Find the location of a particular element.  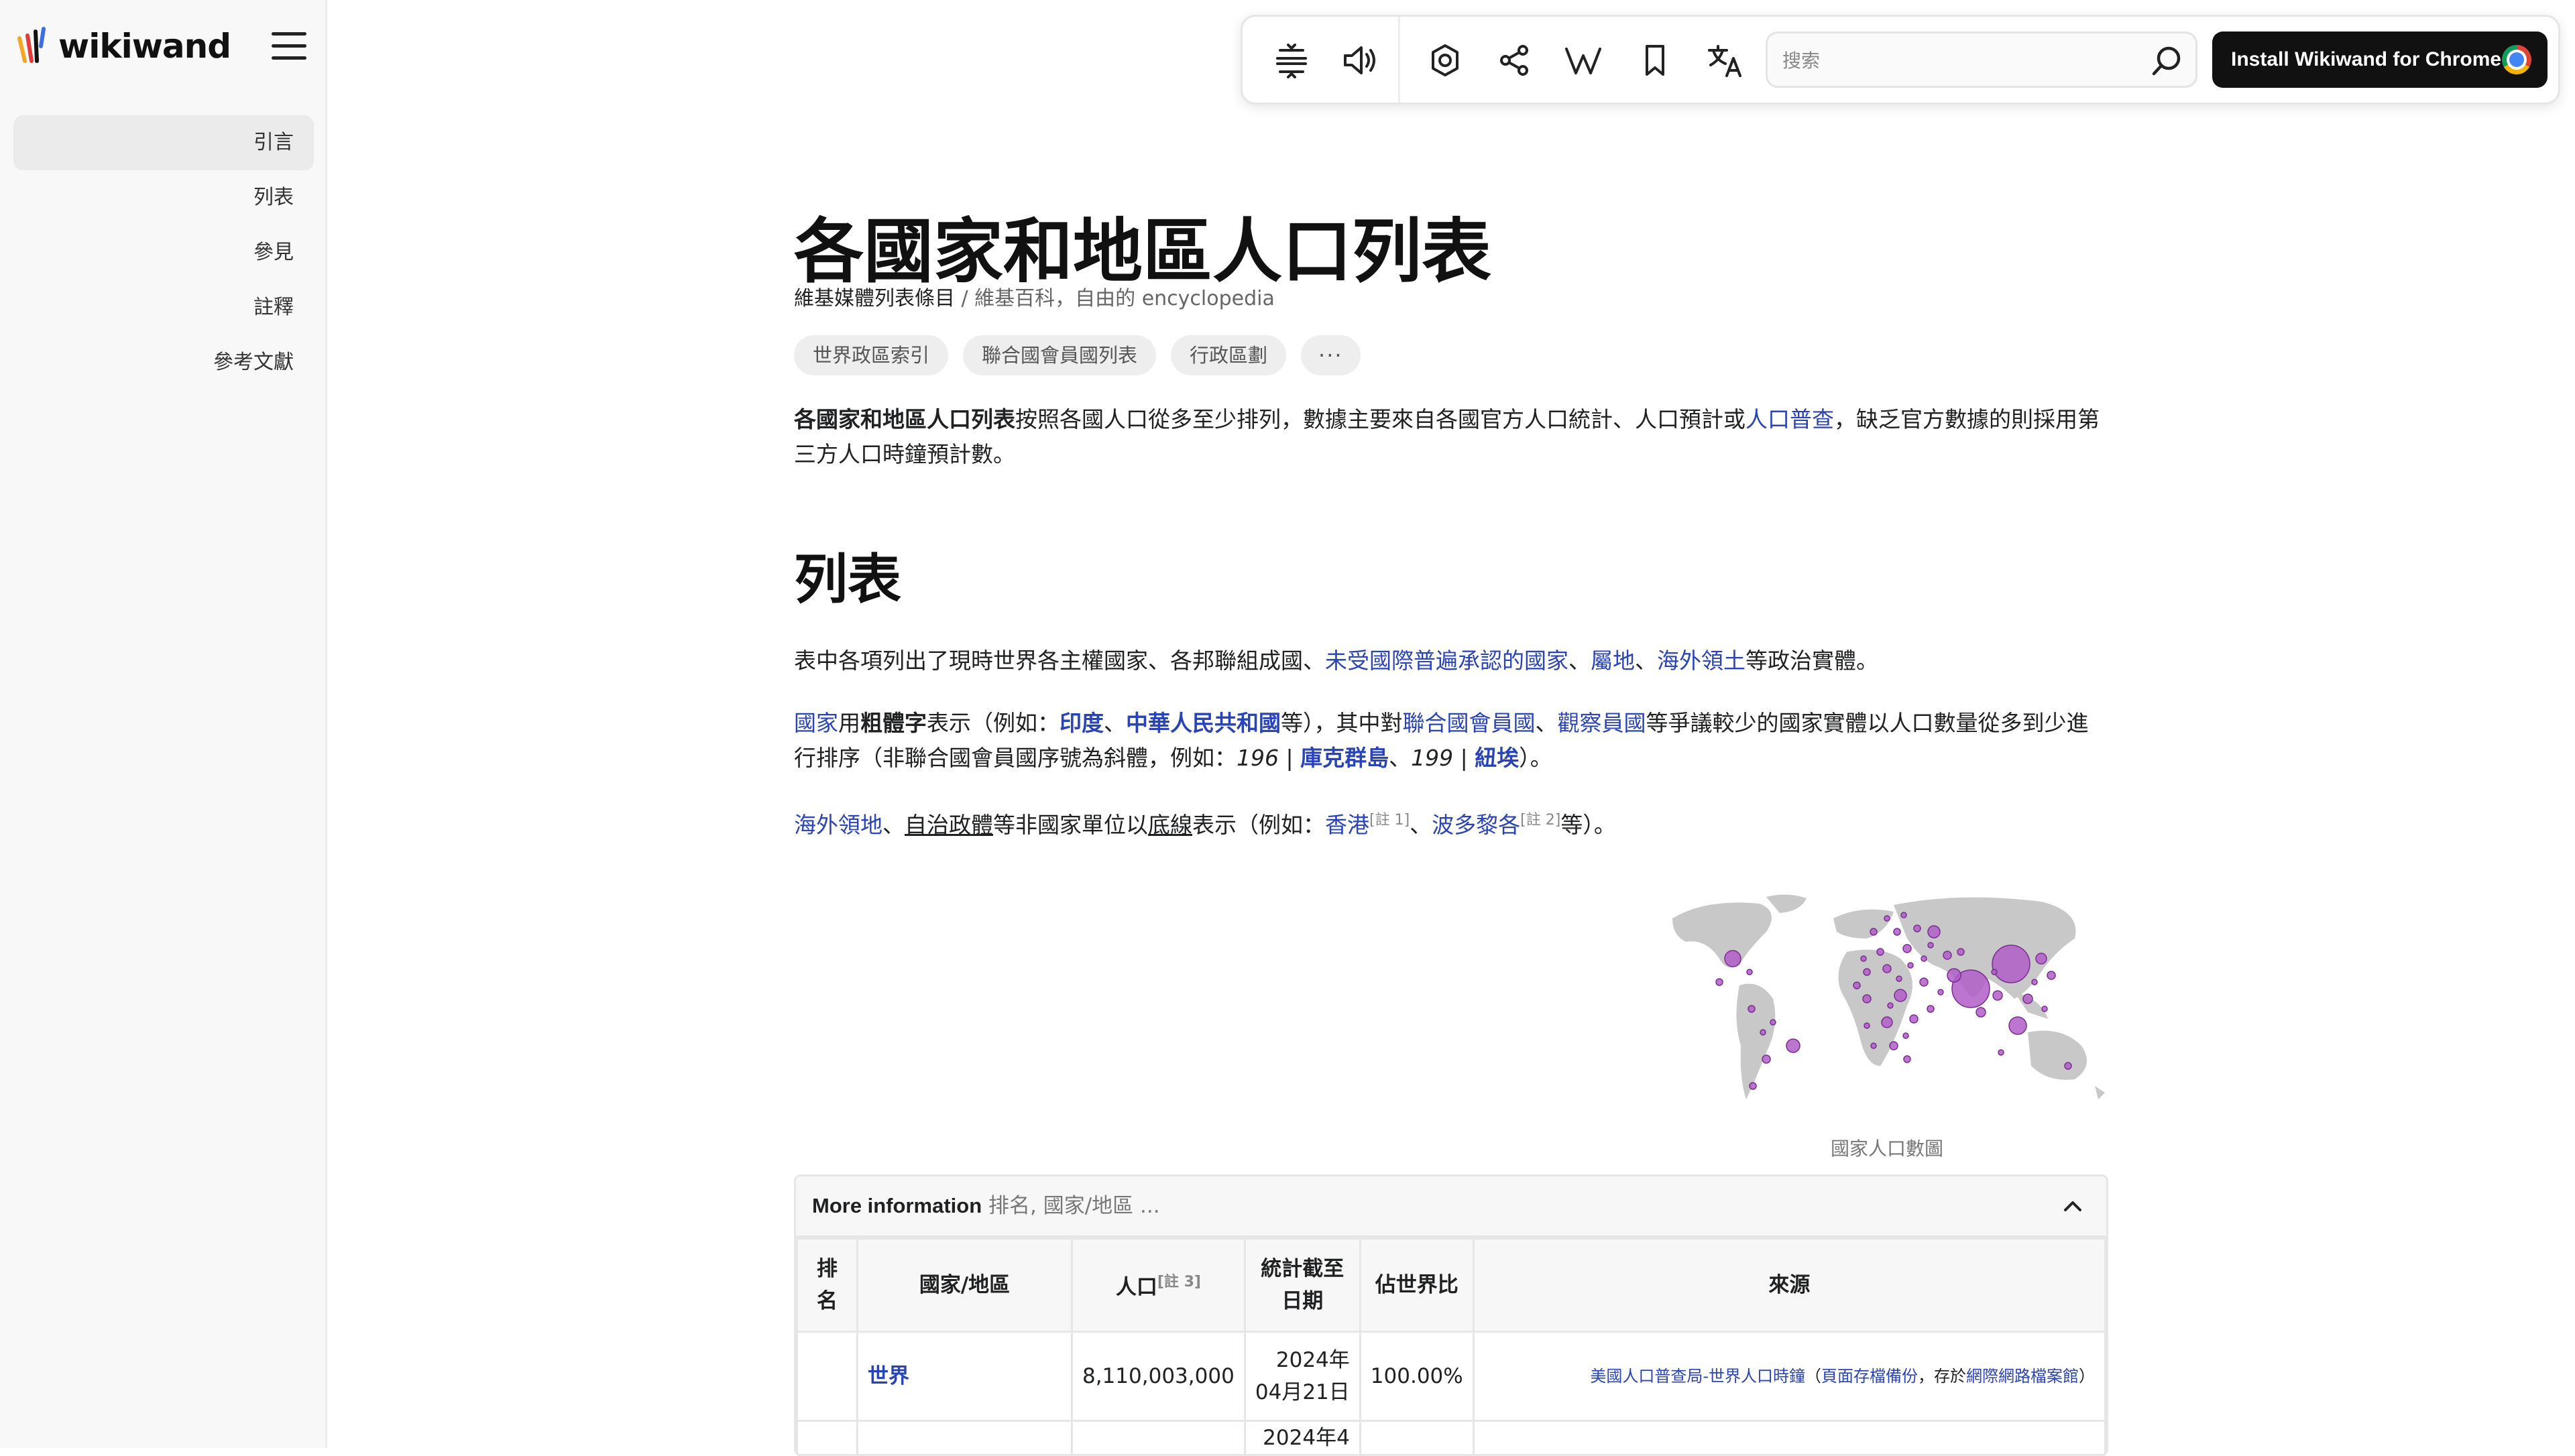

link-overseas-land: 海外領地 is located at coordinates (838, 825).